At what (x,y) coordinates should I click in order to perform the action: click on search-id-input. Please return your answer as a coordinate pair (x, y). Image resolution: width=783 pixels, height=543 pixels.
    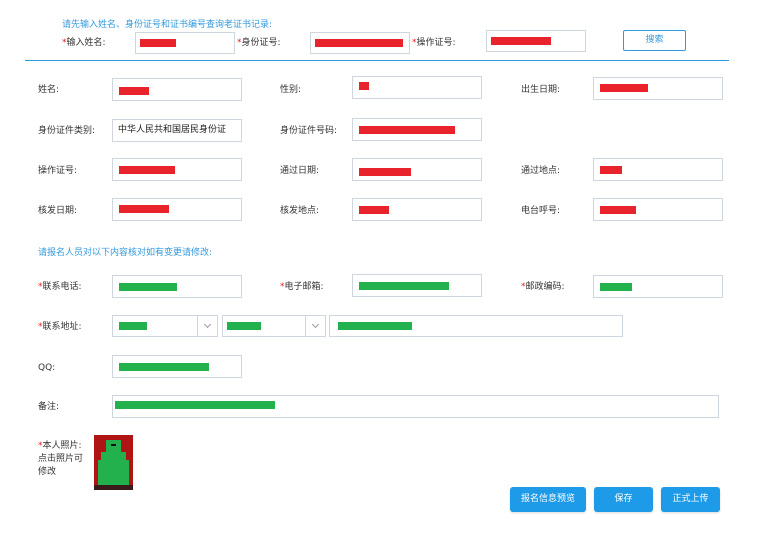
    Looking at the image, I should click on (360, 43).